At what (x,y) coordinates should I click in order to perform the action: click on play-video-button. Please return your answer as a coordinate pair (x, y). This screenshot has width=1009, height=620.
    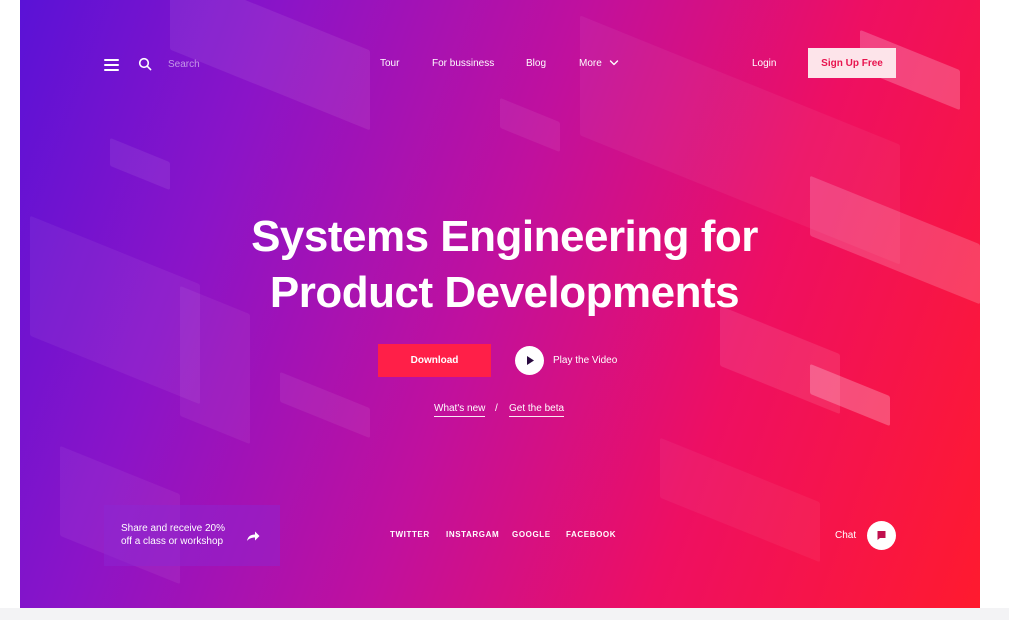
    Looking at the image, I should click on (529, 360).